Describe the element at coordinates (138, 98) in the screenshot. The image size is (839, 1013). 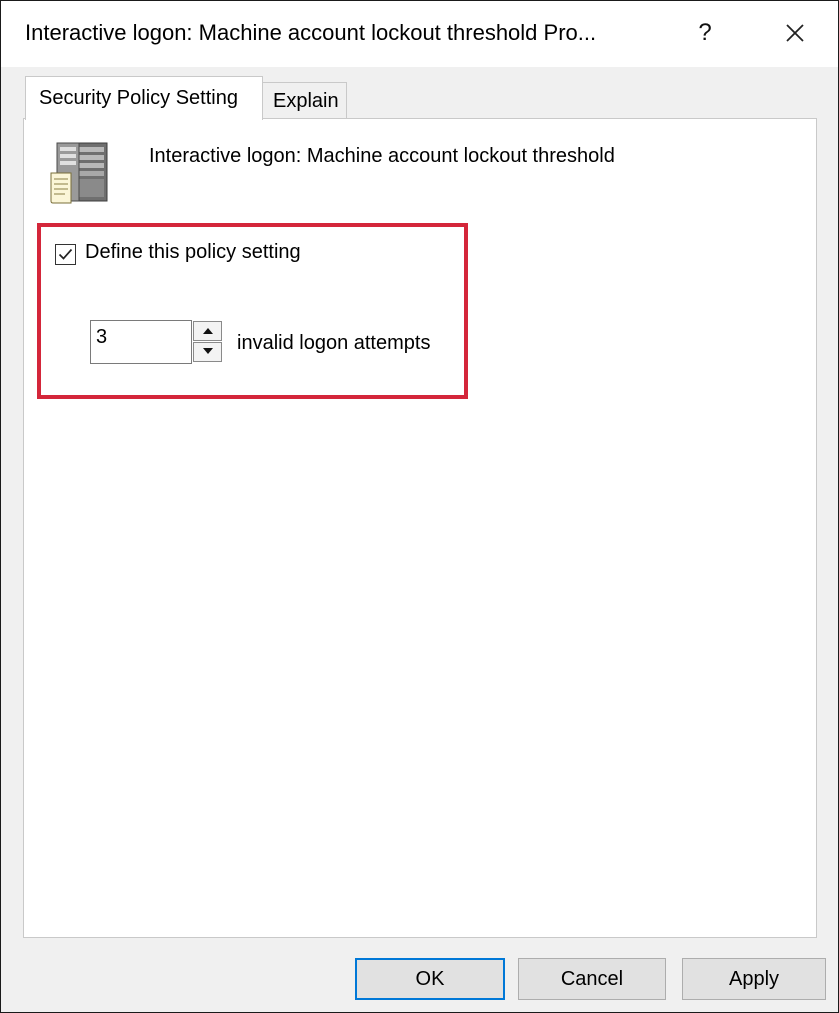
I see `tab-label: Security Policy Setting` at that location.